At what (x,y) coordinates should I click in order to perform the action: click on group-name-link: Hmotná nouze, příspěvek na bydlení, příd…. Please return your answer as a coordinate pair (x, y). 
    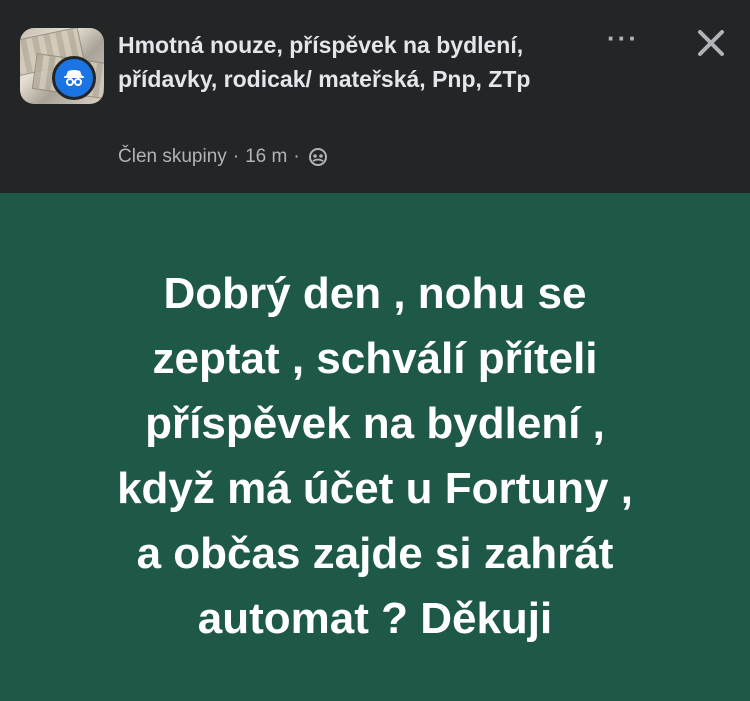
    Looking at the image, I should click on (328, 62).